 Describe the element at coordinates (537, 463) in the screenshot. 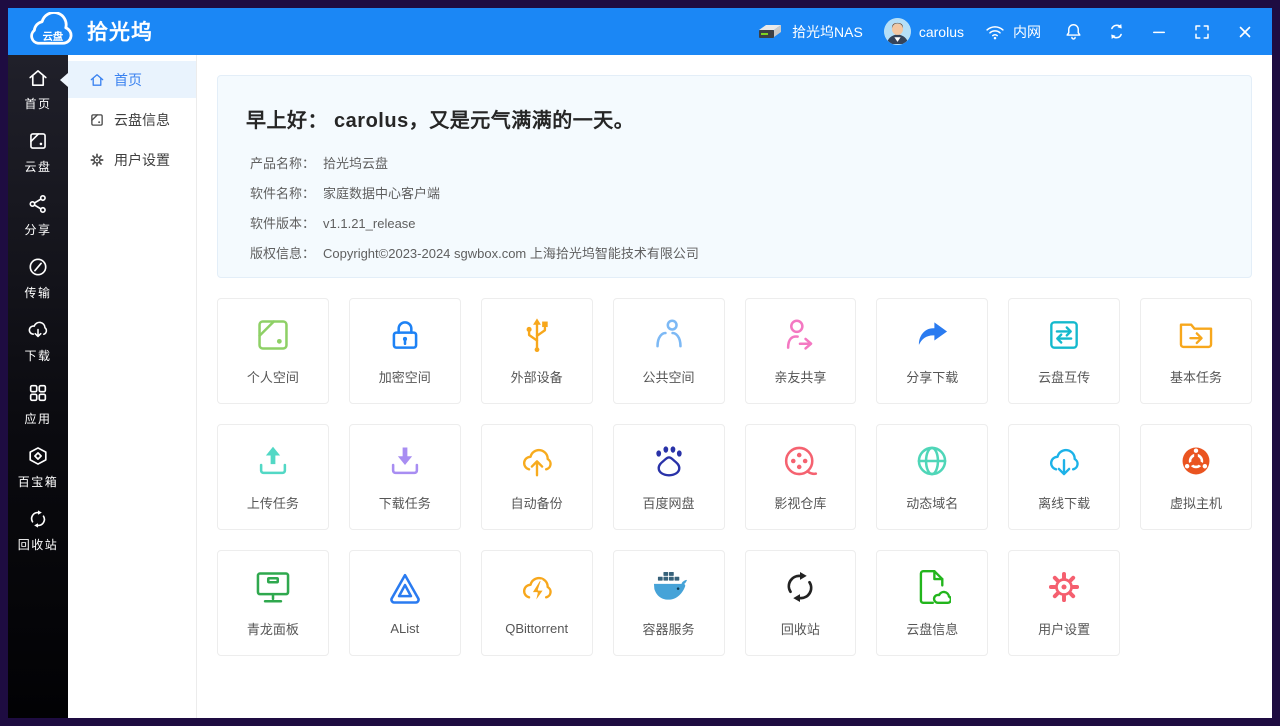

I see `cloud-backup-icon` at that location.